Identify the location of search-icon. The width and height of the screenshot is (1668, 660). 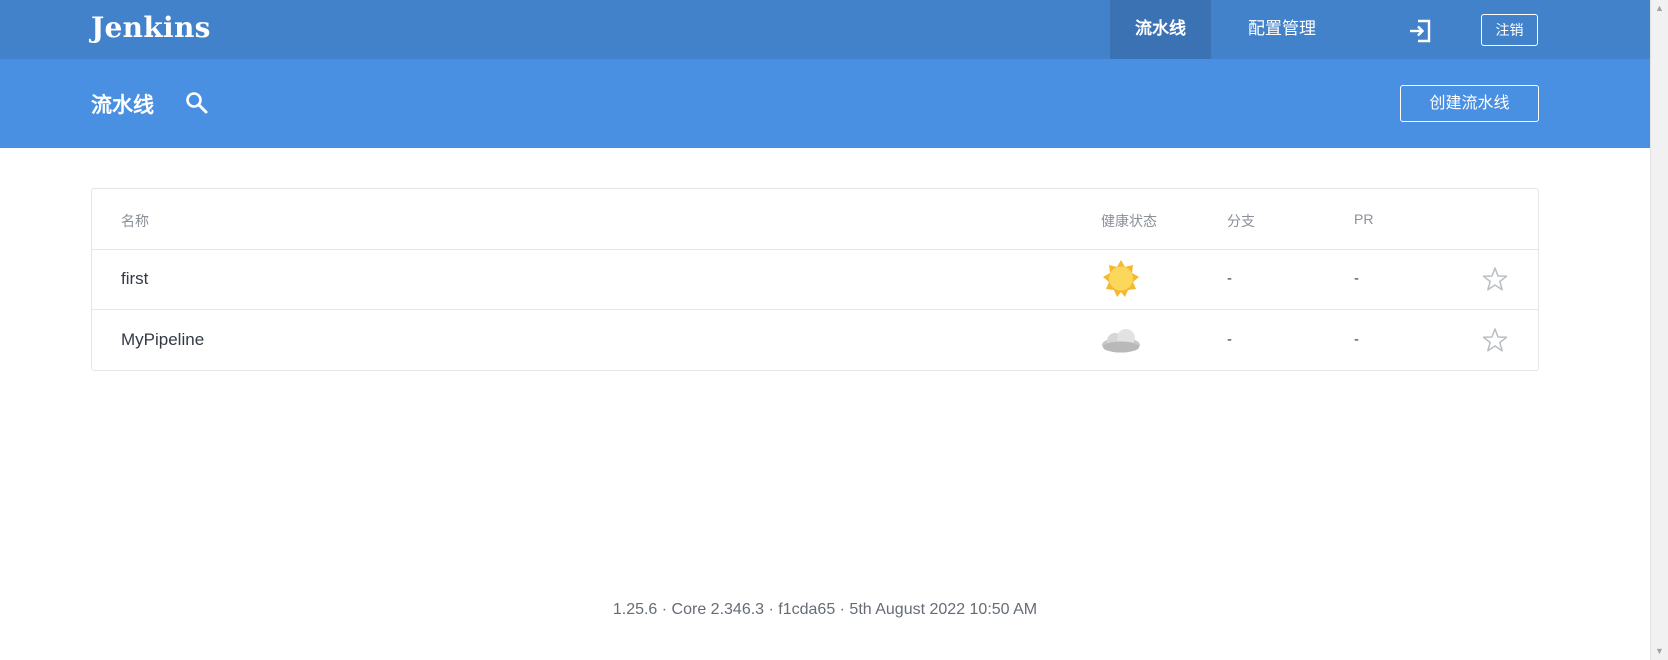
(197, 103).